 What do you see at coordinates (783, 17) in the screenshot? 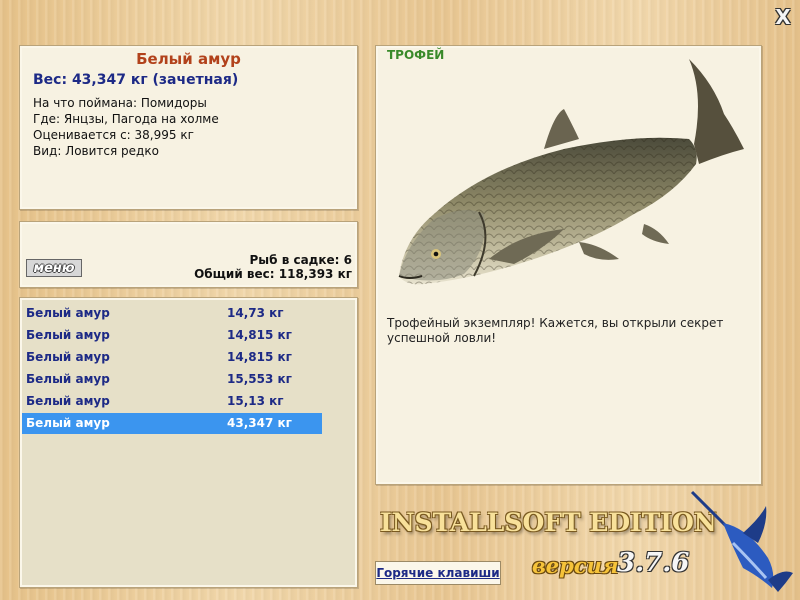
I see `close-icon: X` at bounding box center [783, 17].